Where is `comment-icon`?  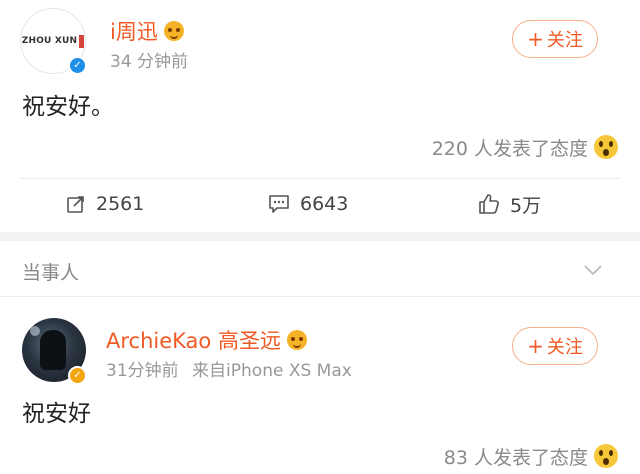
comment-icon is located at coordinates (279, 204).